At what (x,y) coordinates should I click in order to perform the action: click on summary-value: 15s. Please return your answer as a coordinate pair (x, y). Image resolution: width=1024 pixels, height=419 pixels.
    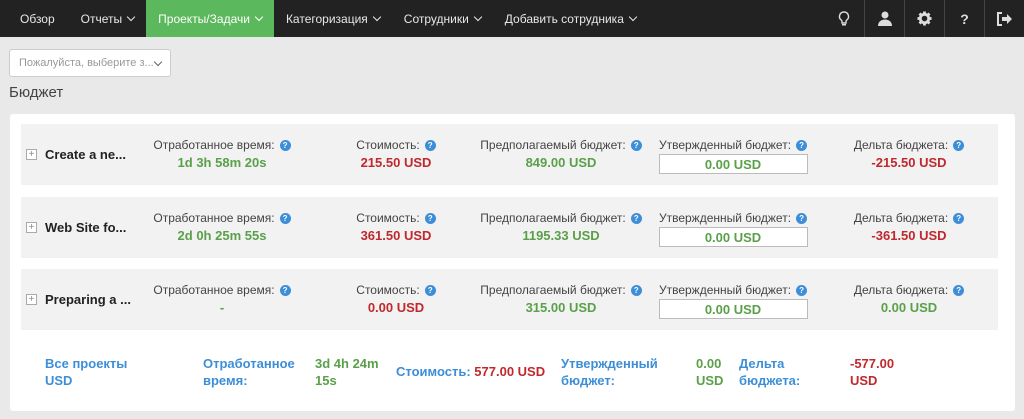
    Looking at the image, I should click on (326, 380).